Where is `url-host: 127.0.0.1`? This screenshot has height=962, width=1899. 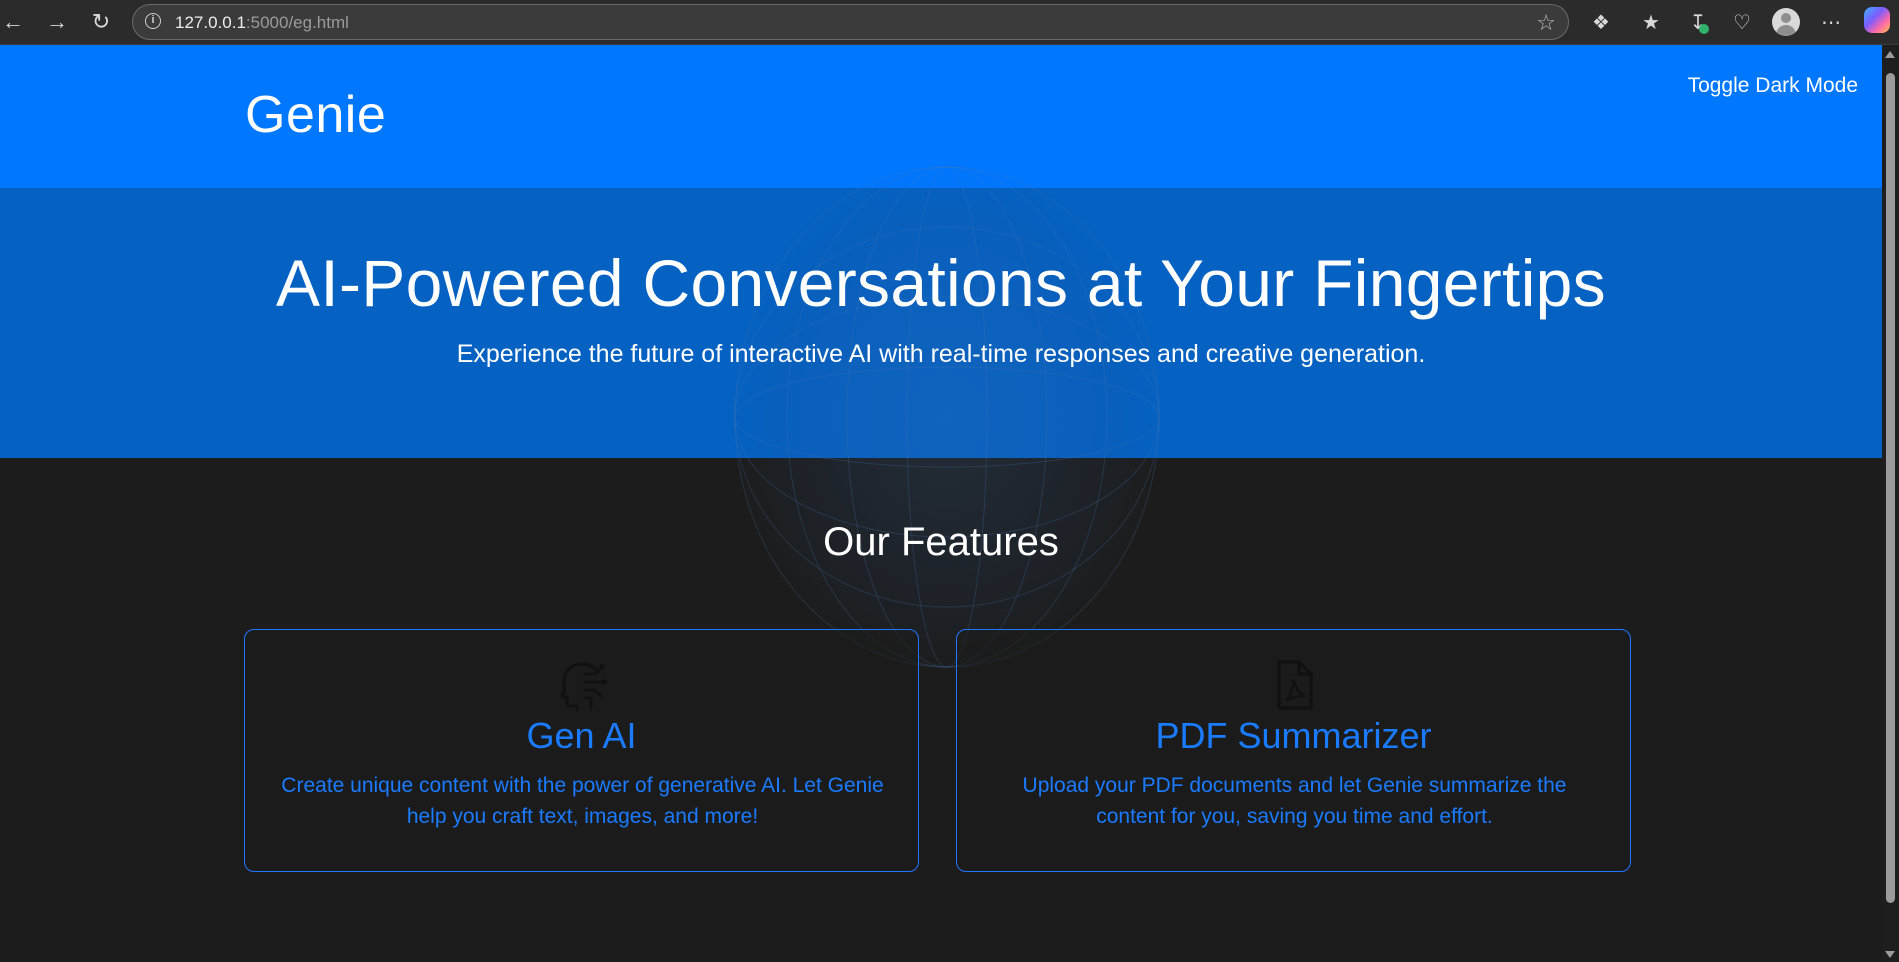
url-host: 127.0.0.1 is located at coordinates (210, 22).